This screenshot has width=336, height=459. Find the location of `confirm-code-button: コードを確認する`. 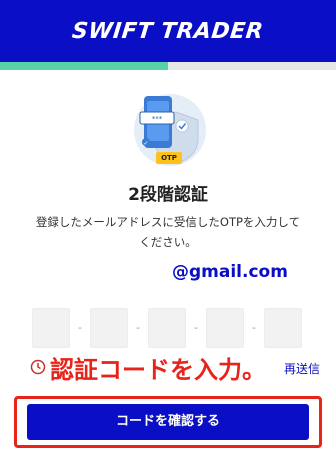

confirm-code-button: コードを確認する is located at coordinates (168, 422).